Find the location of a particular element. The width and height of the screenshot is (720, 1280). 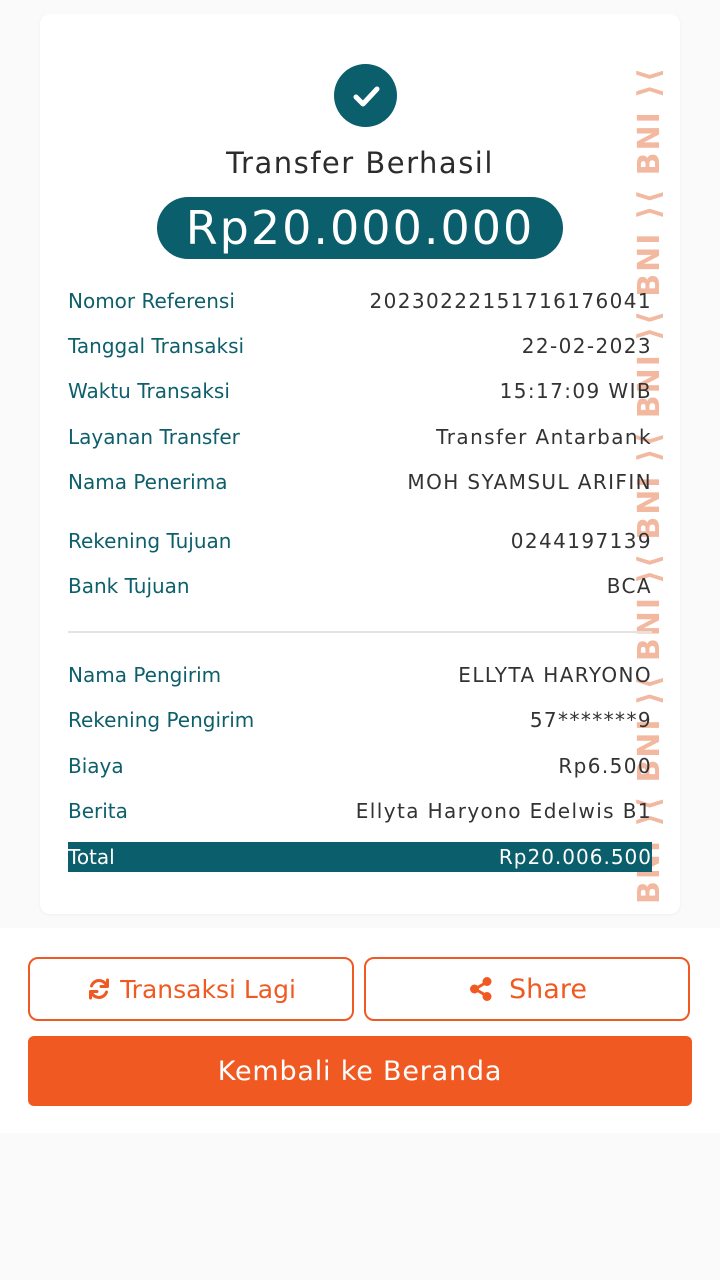

sender-value: Rp6.500 is located at coordinates (605, 766).